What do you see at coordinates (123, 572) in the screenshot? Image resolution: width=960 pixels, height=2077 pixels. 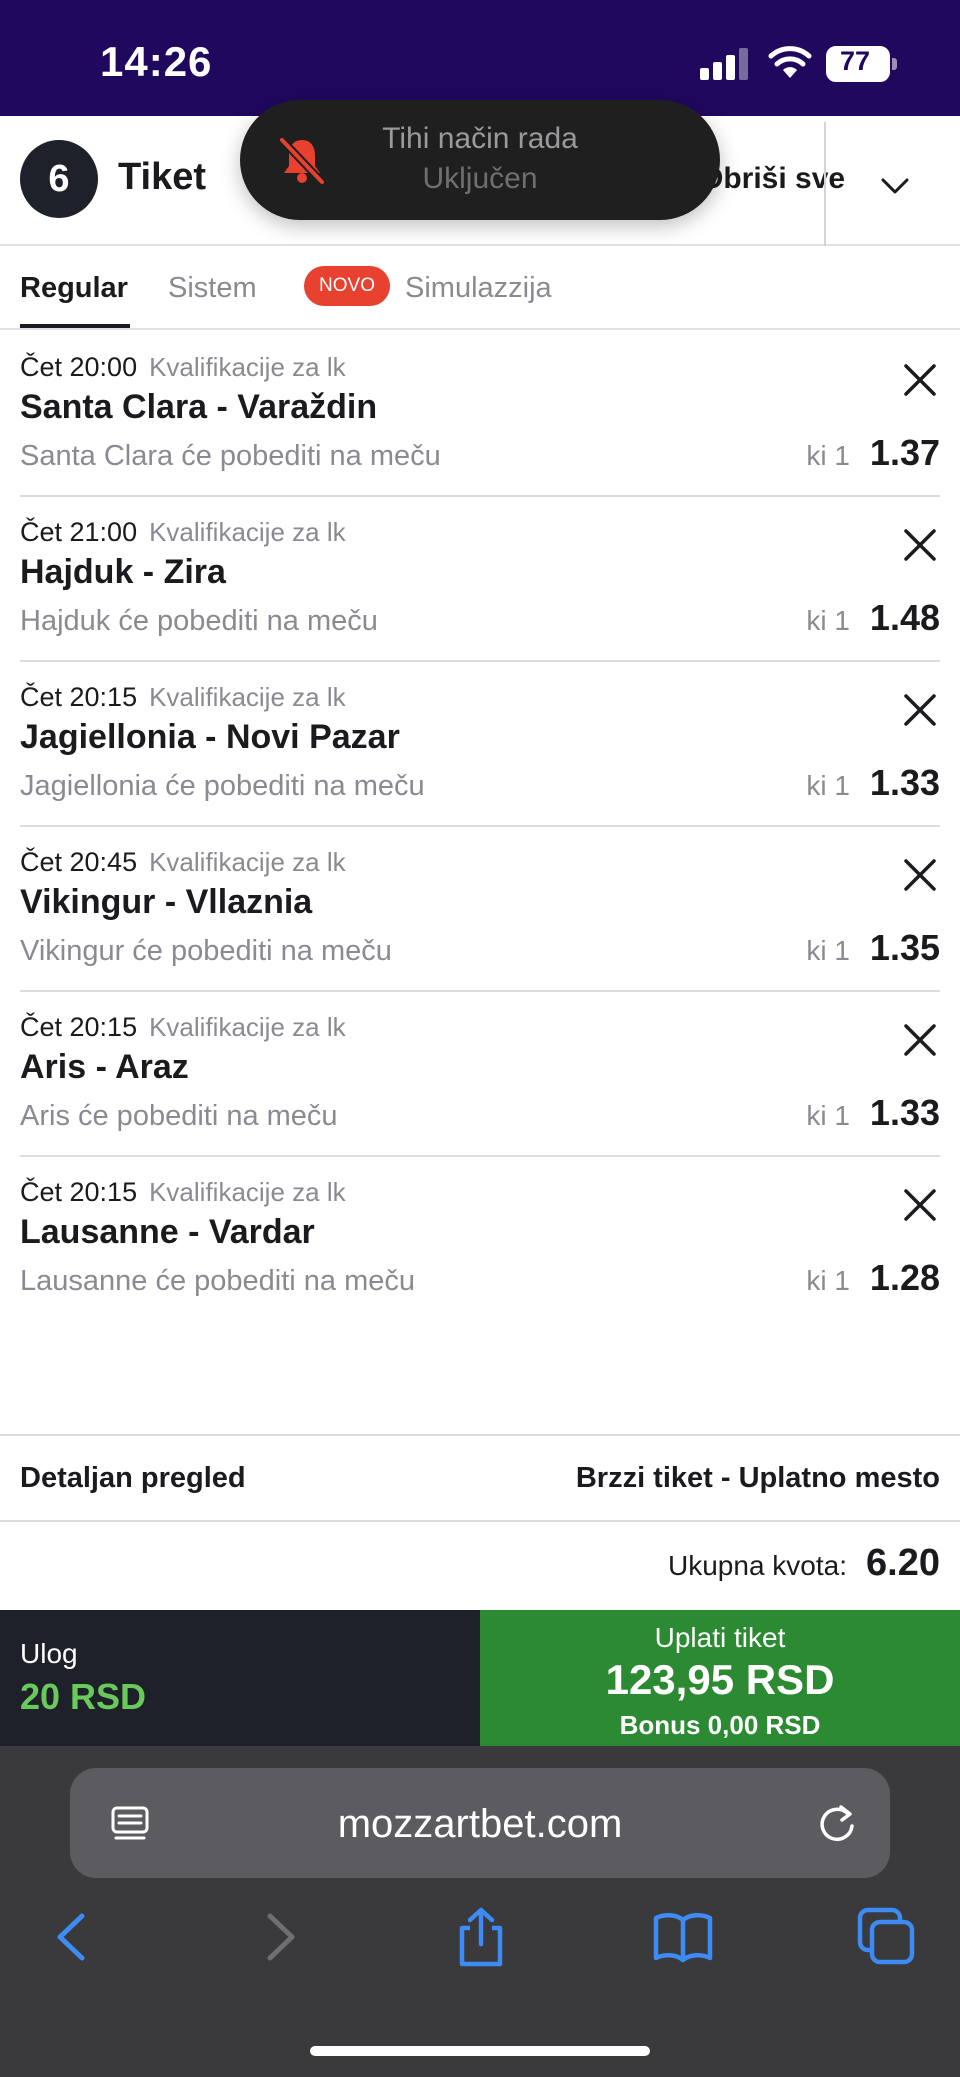 I see `bet-match: Hajduk - Zira` at bounding box center [123, 572].